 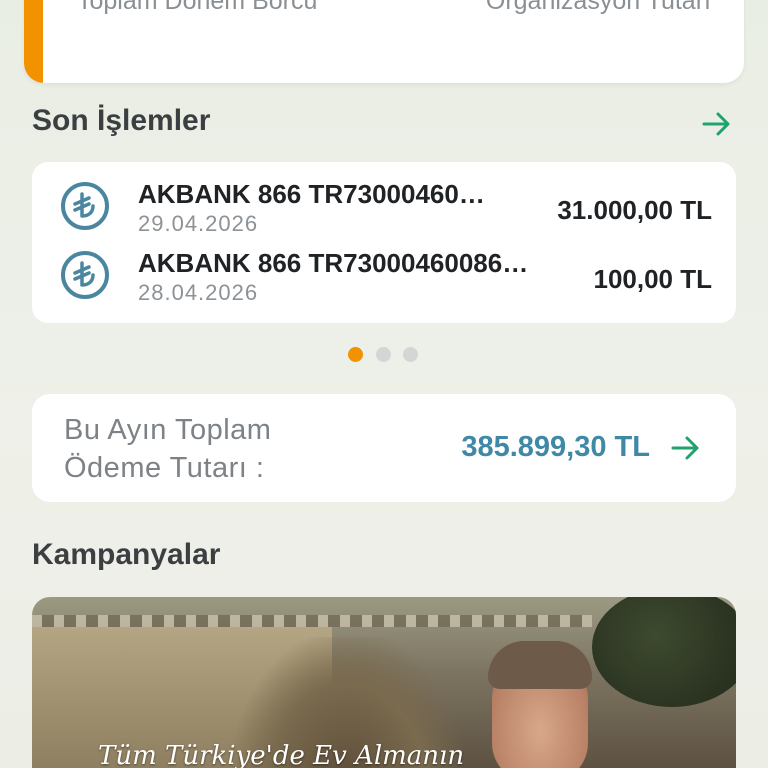 I want to click on period-summary-card: Toplam Dönem Borcu Organizasyon Tutarı, so click(x=384, y=41).